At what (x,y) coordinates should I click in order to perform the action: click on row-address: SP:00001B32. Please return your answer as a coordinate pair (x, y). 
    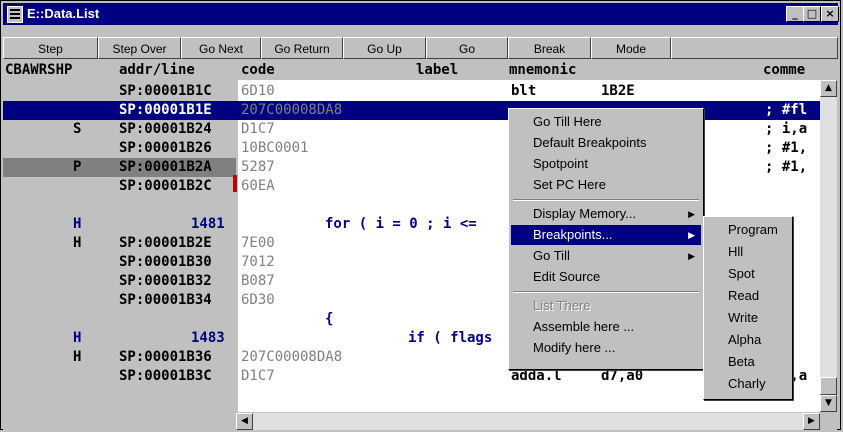
    Looking at the image, I should click on (165, 281).